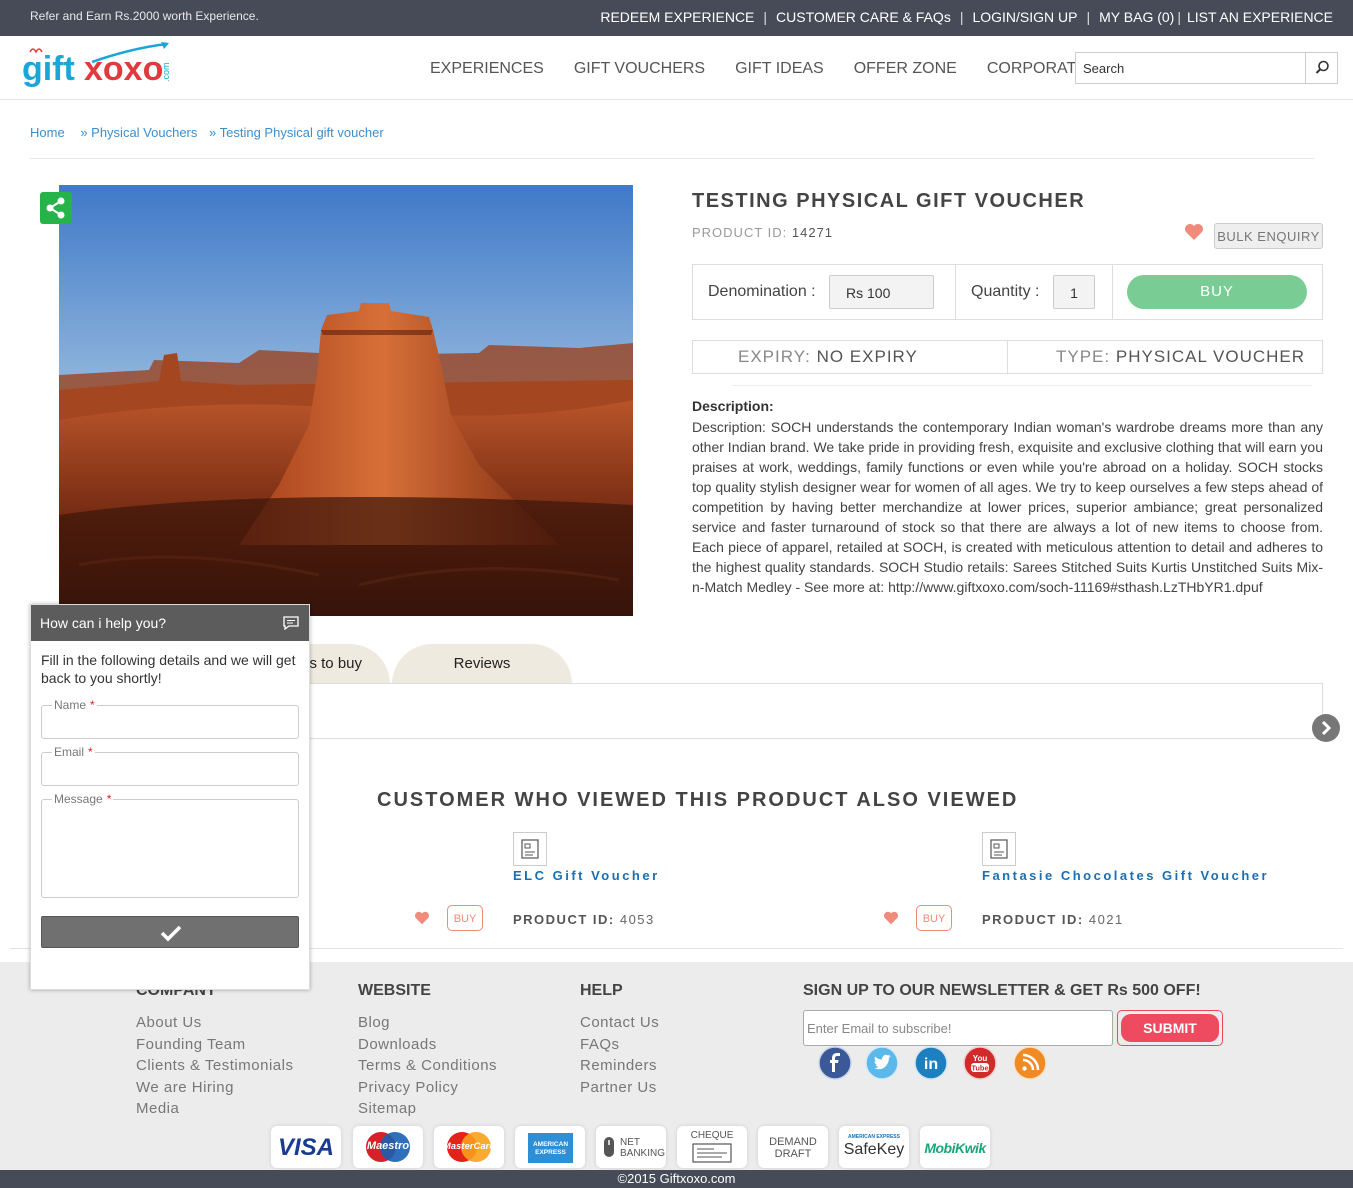 This screenshot has width=1353, height=1188. I want to click on product-name-link: ELC Gift Voucher, so click(586, 875).